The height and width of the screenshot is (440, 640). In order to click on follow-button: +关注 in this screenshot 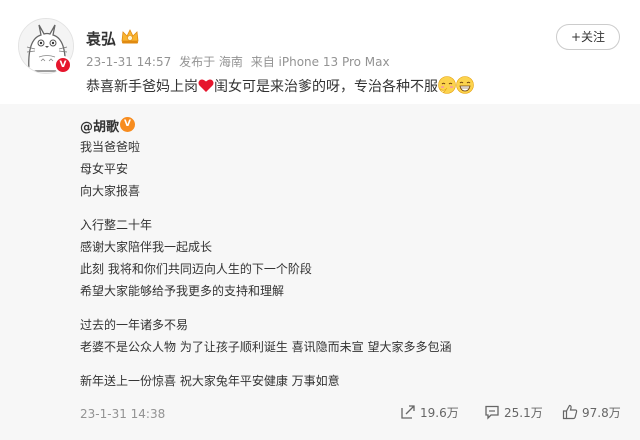, I will do `click(588, 37)`.